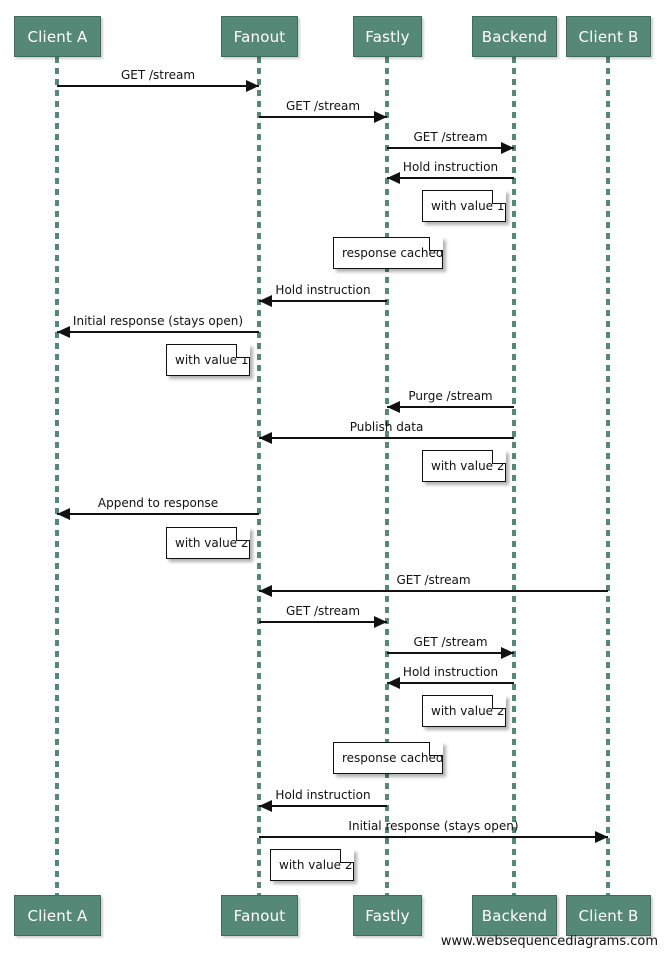 The image size is (666, 957). Describe the element at coordinates (323, 622) in the screenshot. I see `message-line-m11` at that location.